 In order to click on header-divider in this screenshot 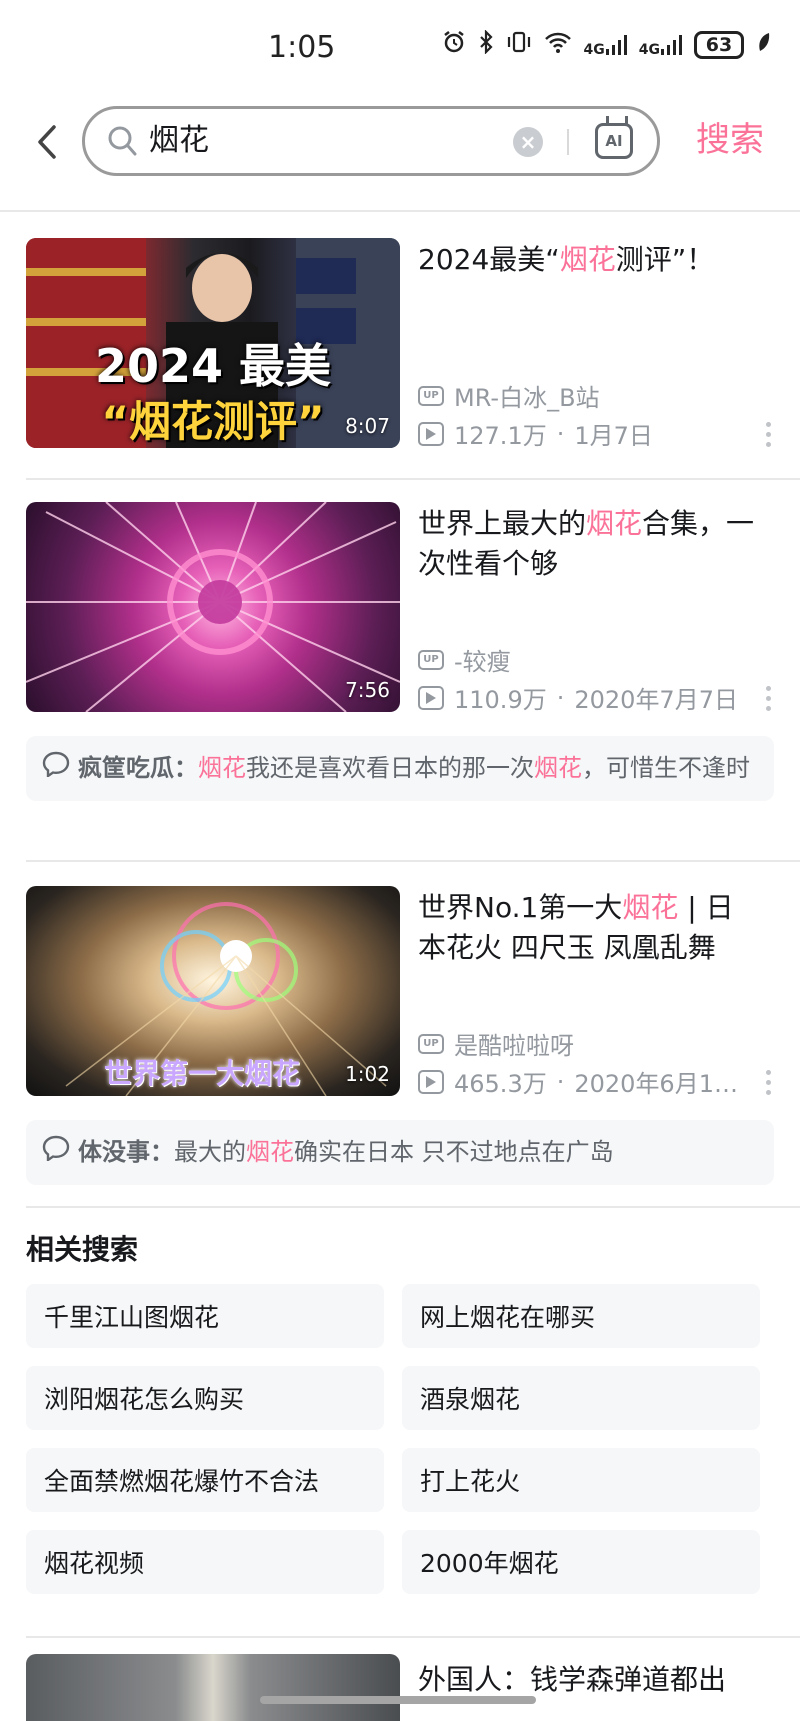, I will do `click(400, 211)`.